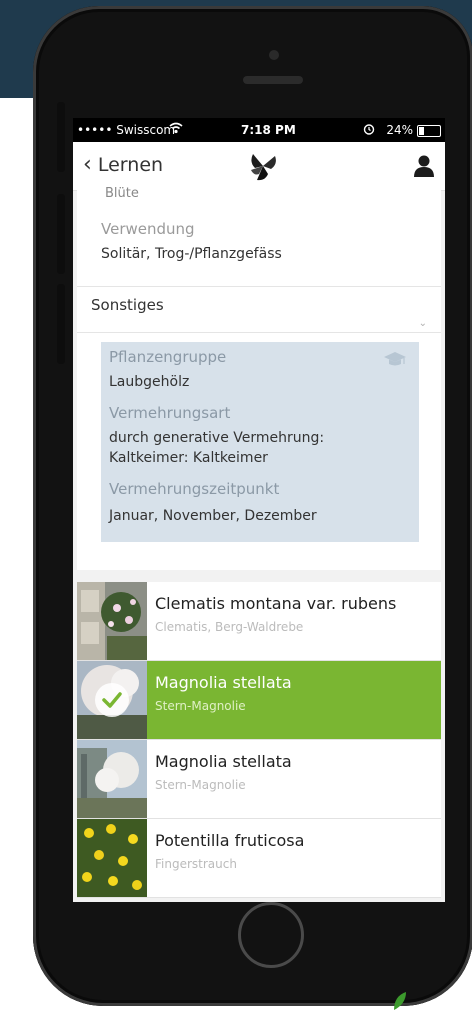 The image size is (472, 1015). What do you see at coordinates (423, 323) in the screenshot?
I see `chevron-down-icon: ⌄` at bounding box center [423, 323].